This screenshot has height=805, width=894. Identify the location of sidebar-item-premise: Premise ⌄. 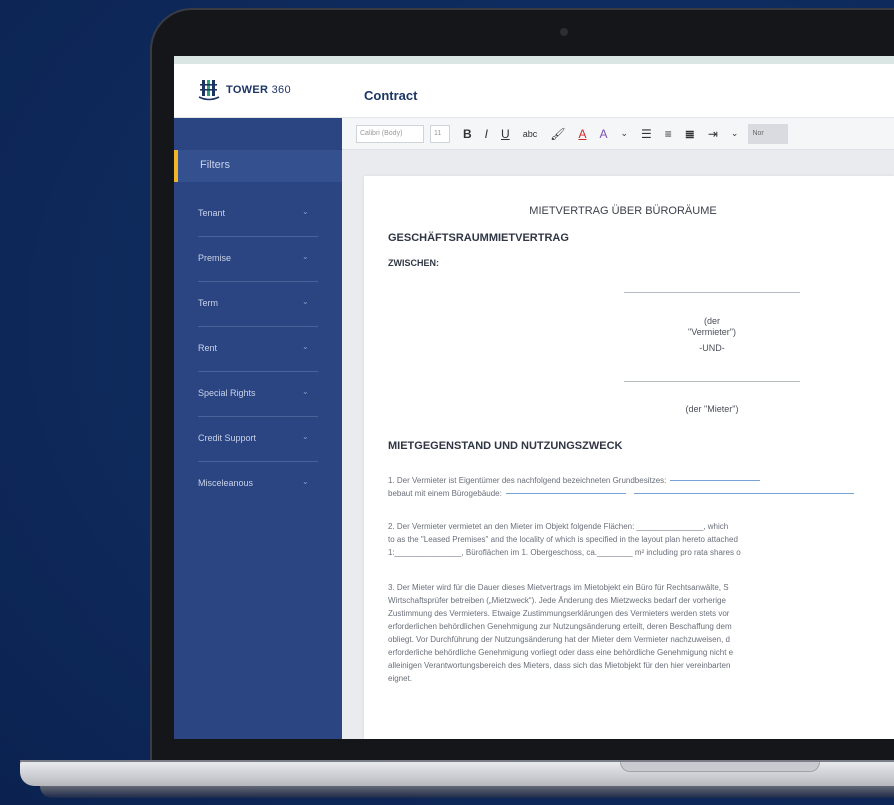
(258, 259).